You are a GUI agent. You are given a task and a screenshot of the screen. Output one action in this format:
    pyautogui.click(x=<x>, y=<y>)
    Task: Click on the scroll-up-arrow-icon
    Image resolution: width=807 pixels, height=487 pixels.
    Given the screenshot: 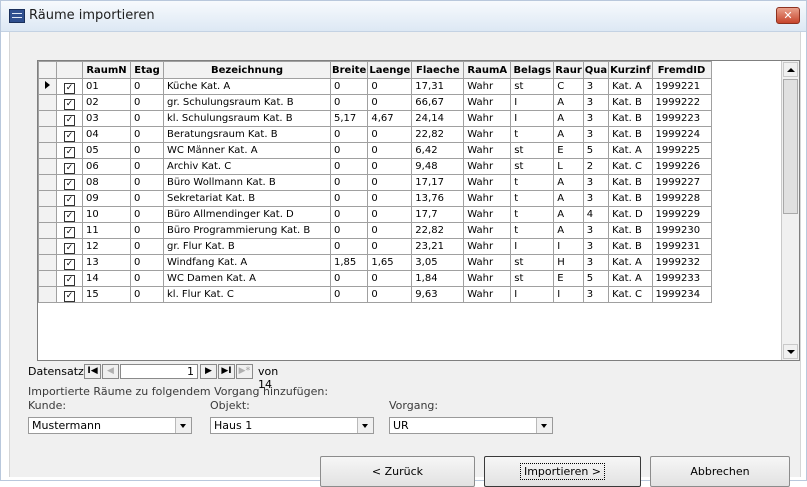 What is the action you would take?
    pyautogui.click(x=790, y=69)
    